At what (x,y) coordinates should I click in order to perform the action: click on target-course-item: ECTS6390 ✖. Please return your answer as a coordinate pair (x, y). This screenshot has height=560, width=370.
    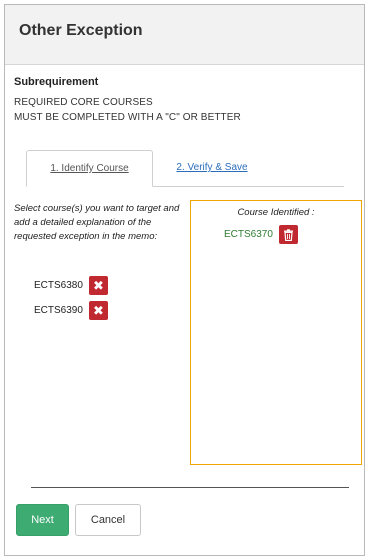
    Looking at the image, I should click on (71, 310).